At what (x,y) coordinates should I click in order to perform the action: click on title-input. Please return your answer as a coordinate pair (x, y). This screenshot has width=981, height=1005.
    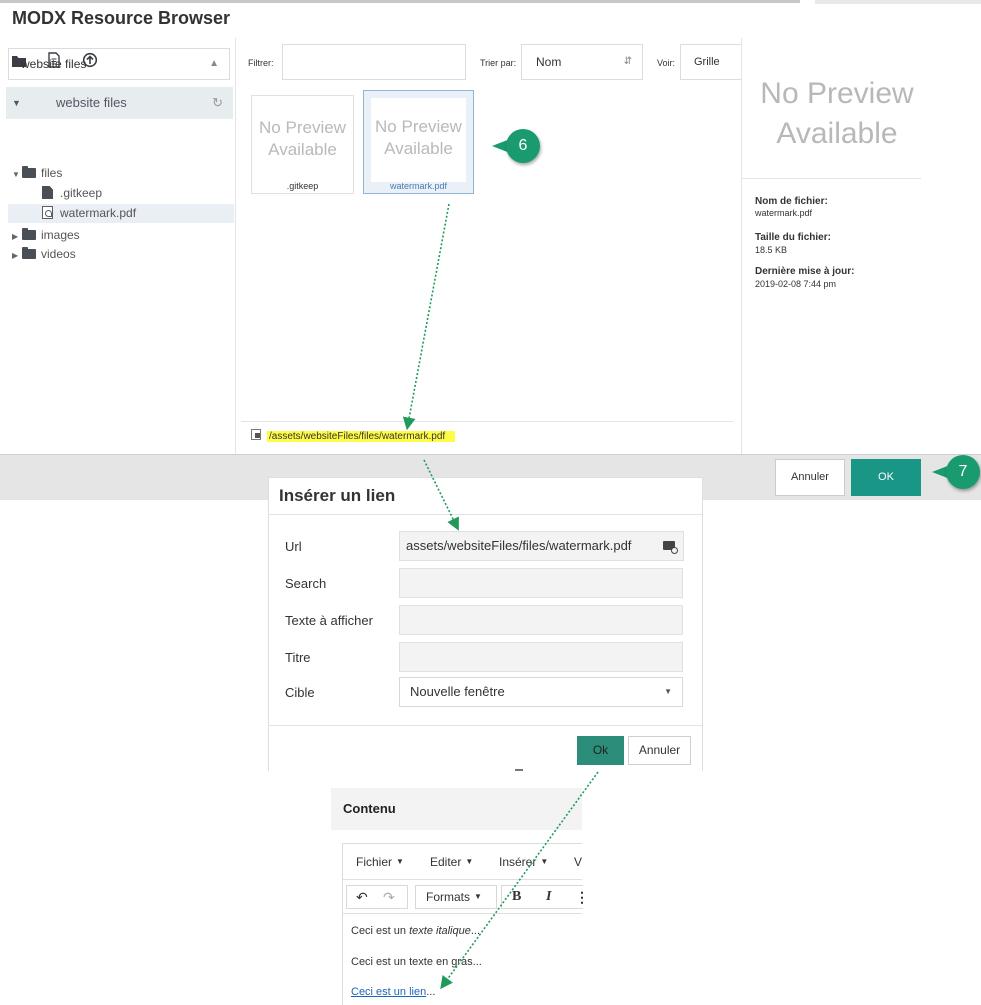
    Looking at the image, I should click on (541, 657).